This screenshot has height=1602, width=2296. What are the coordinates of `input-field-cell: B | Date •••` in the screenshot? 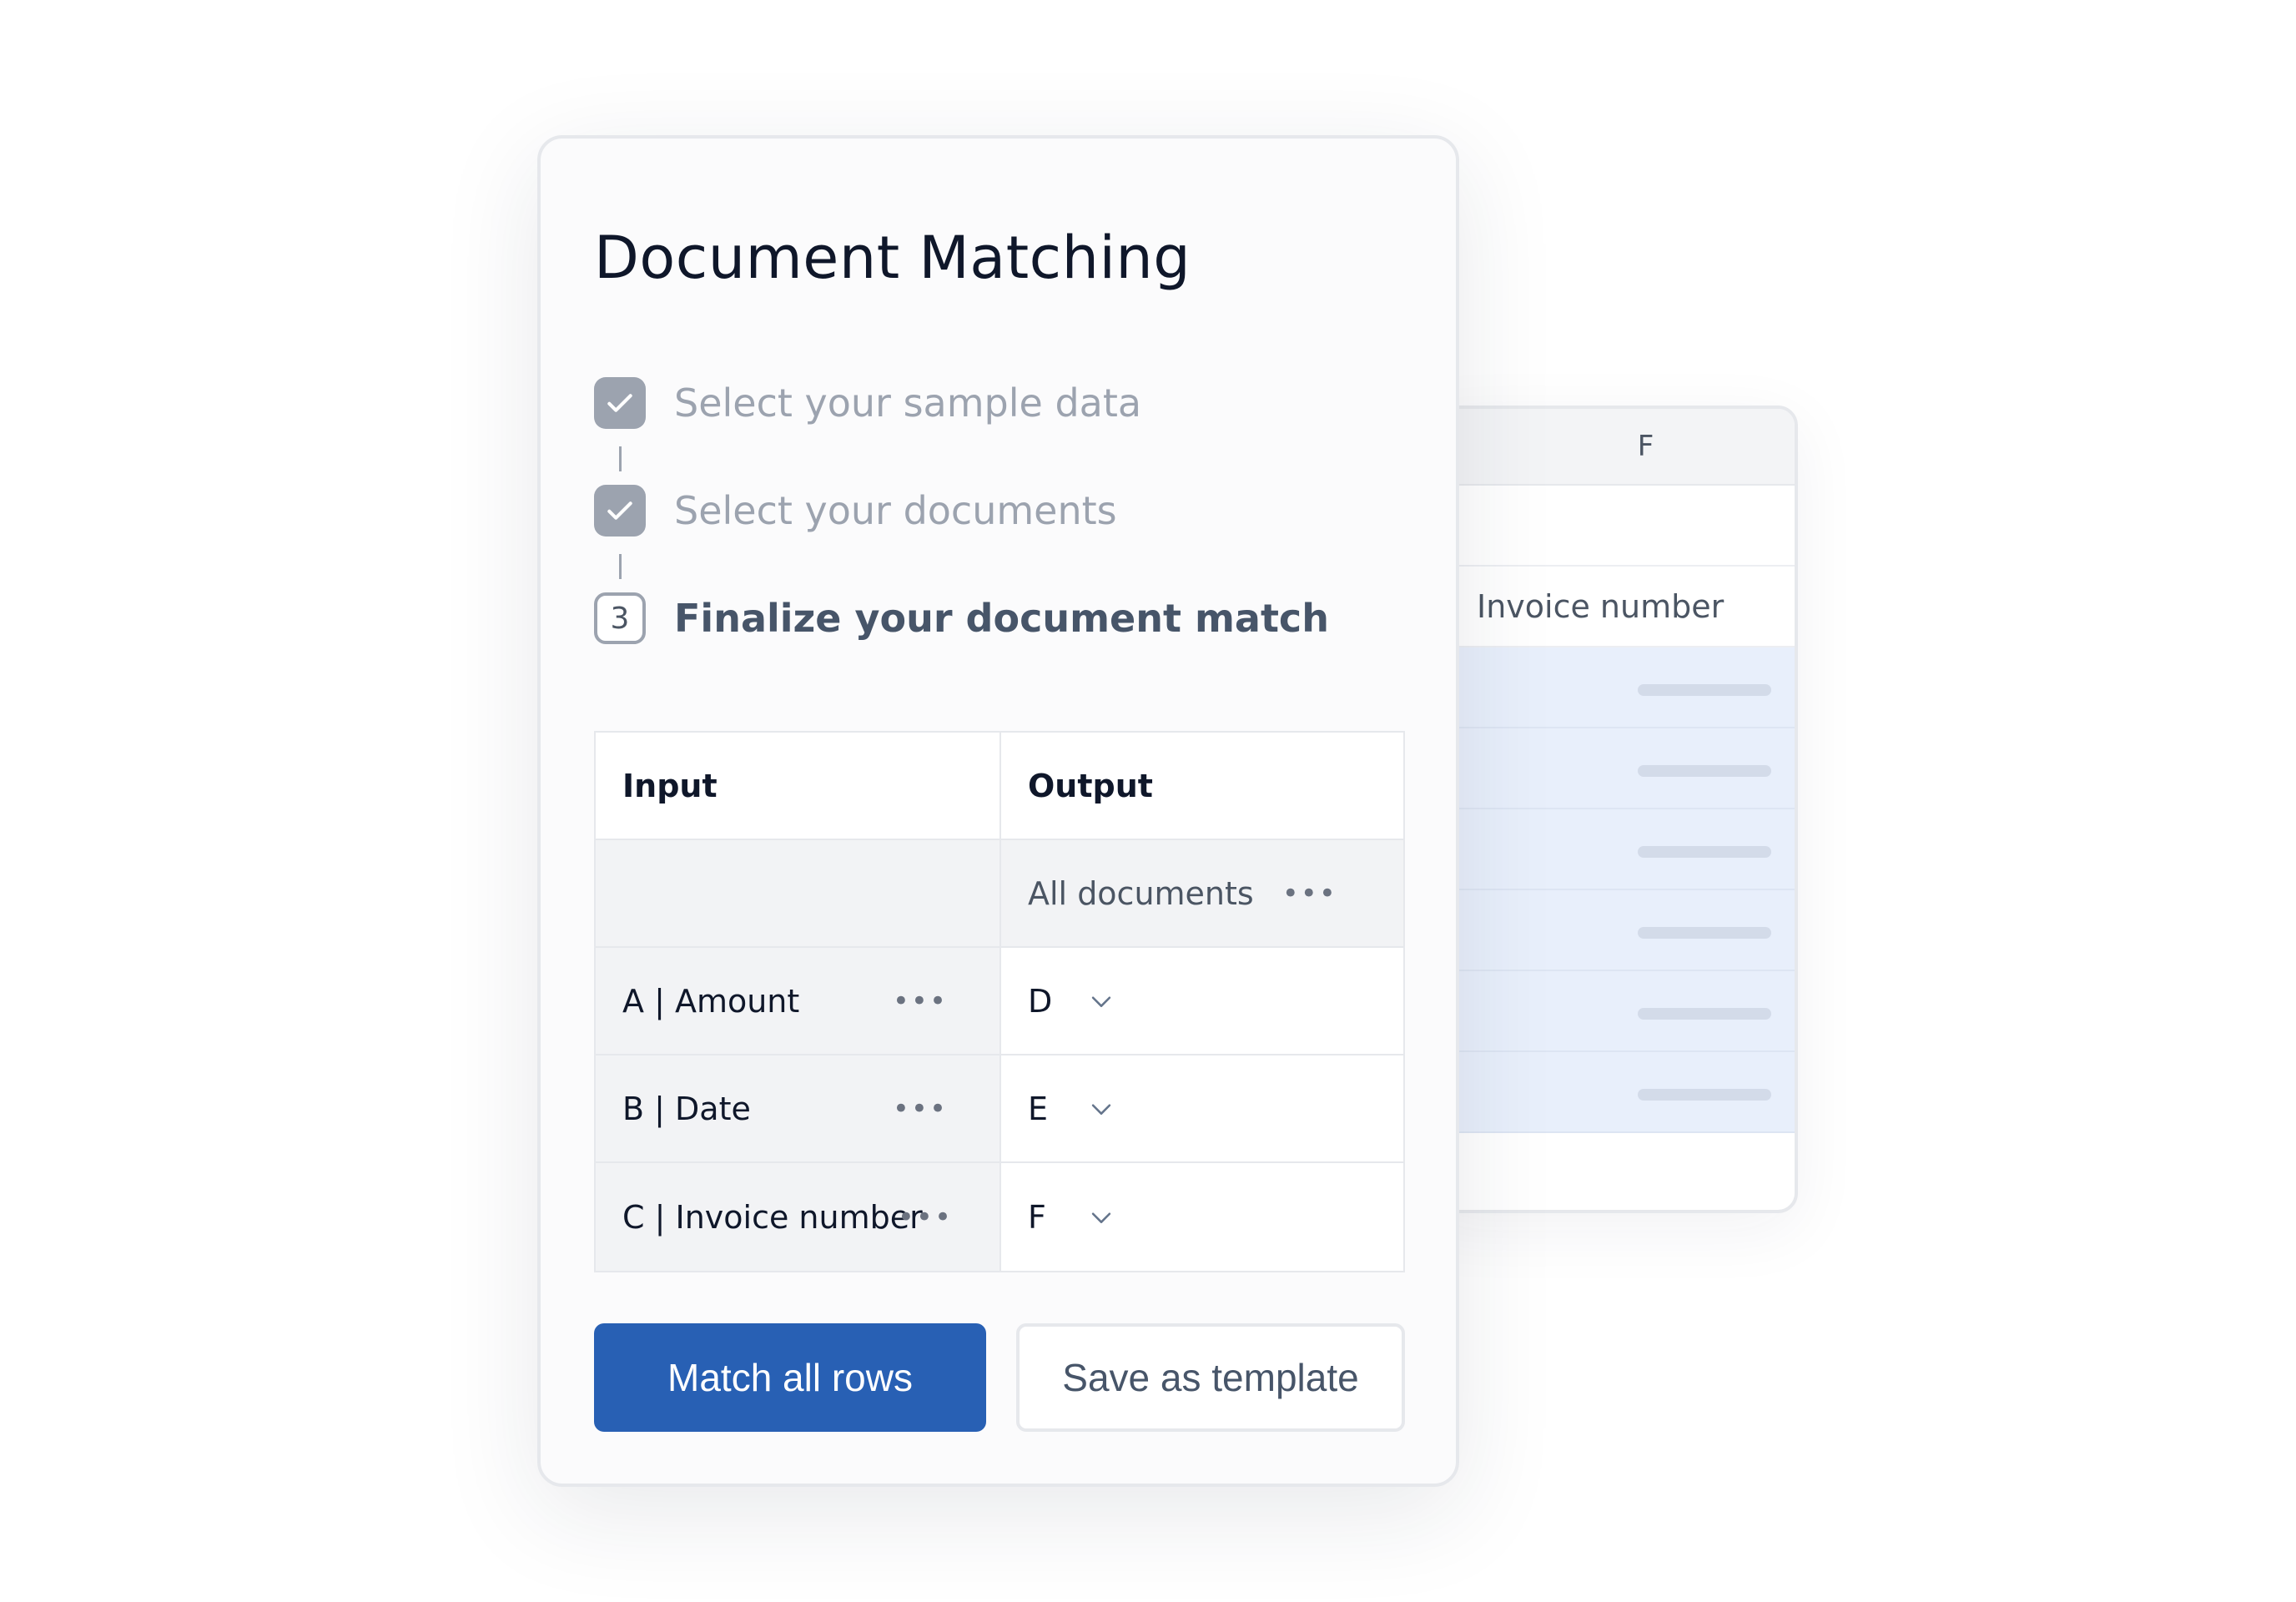 It's located at (797, 1108).